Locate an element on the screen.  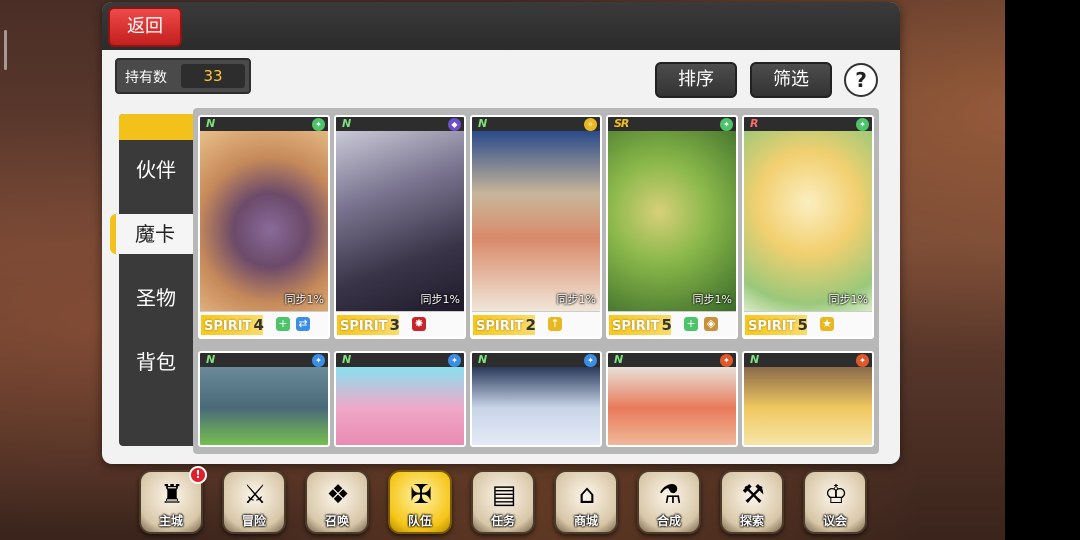
nav-label: 探索 is located at coordinates (751, 521).